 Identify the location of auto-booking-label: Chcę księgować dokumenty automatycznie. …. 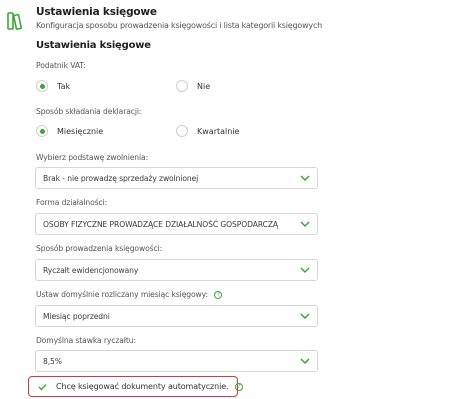
(149, 386).